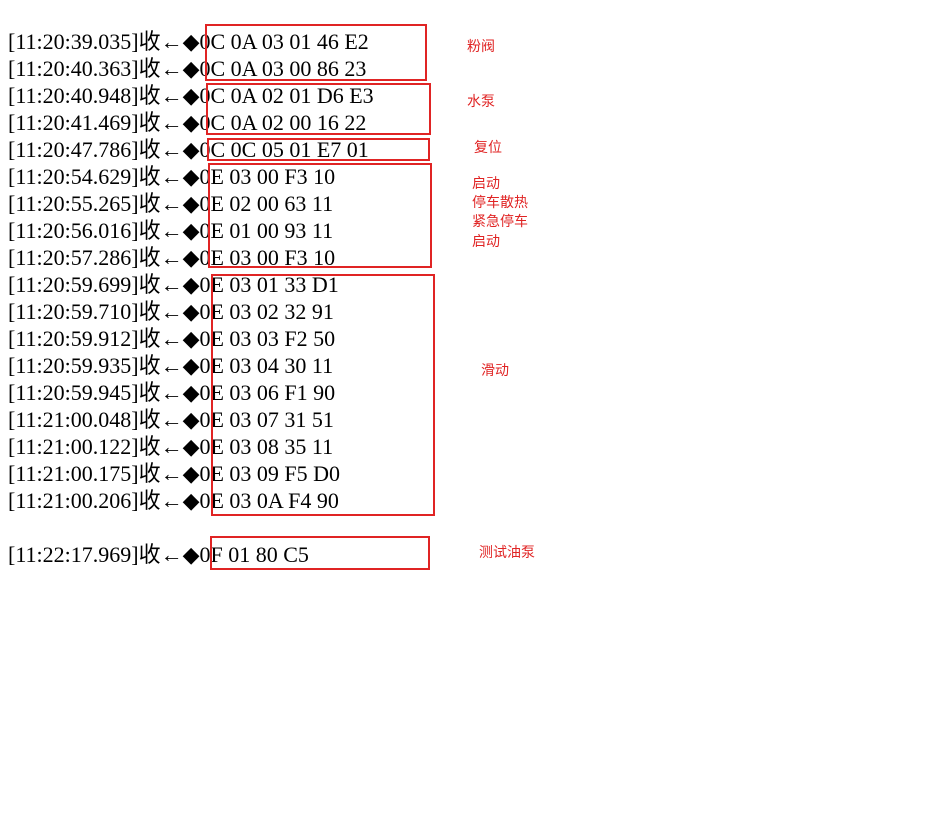  Describe the element at coordinates (73, 257) in the screenshot. I see `log-timestamp: [11:20:57.286]` at that location.